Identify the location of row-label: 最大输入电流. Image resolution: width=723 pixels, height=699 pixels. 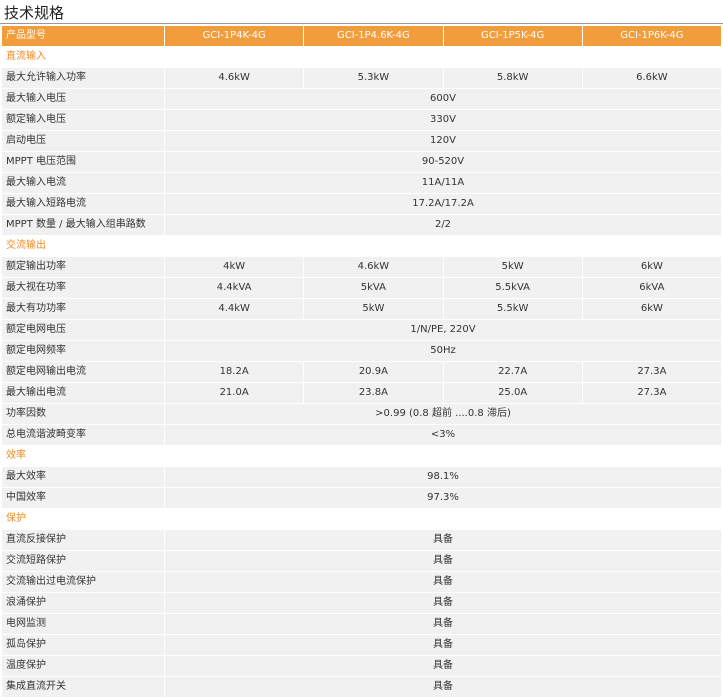
(83, 183).